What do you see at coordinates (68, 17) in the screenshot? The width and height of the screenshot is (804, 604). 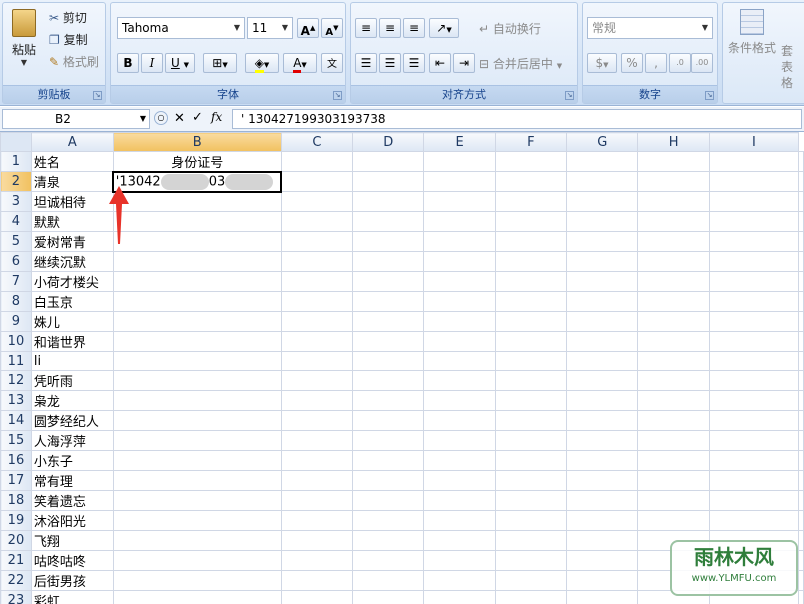 I see `cut-button: ✂ 剪切` at bounding box center [68, 17].